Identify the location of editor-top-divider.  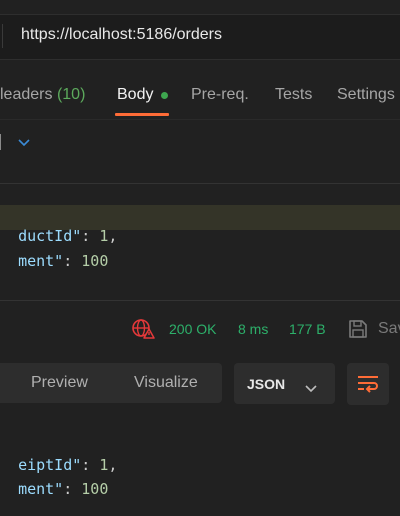
(200, 183).